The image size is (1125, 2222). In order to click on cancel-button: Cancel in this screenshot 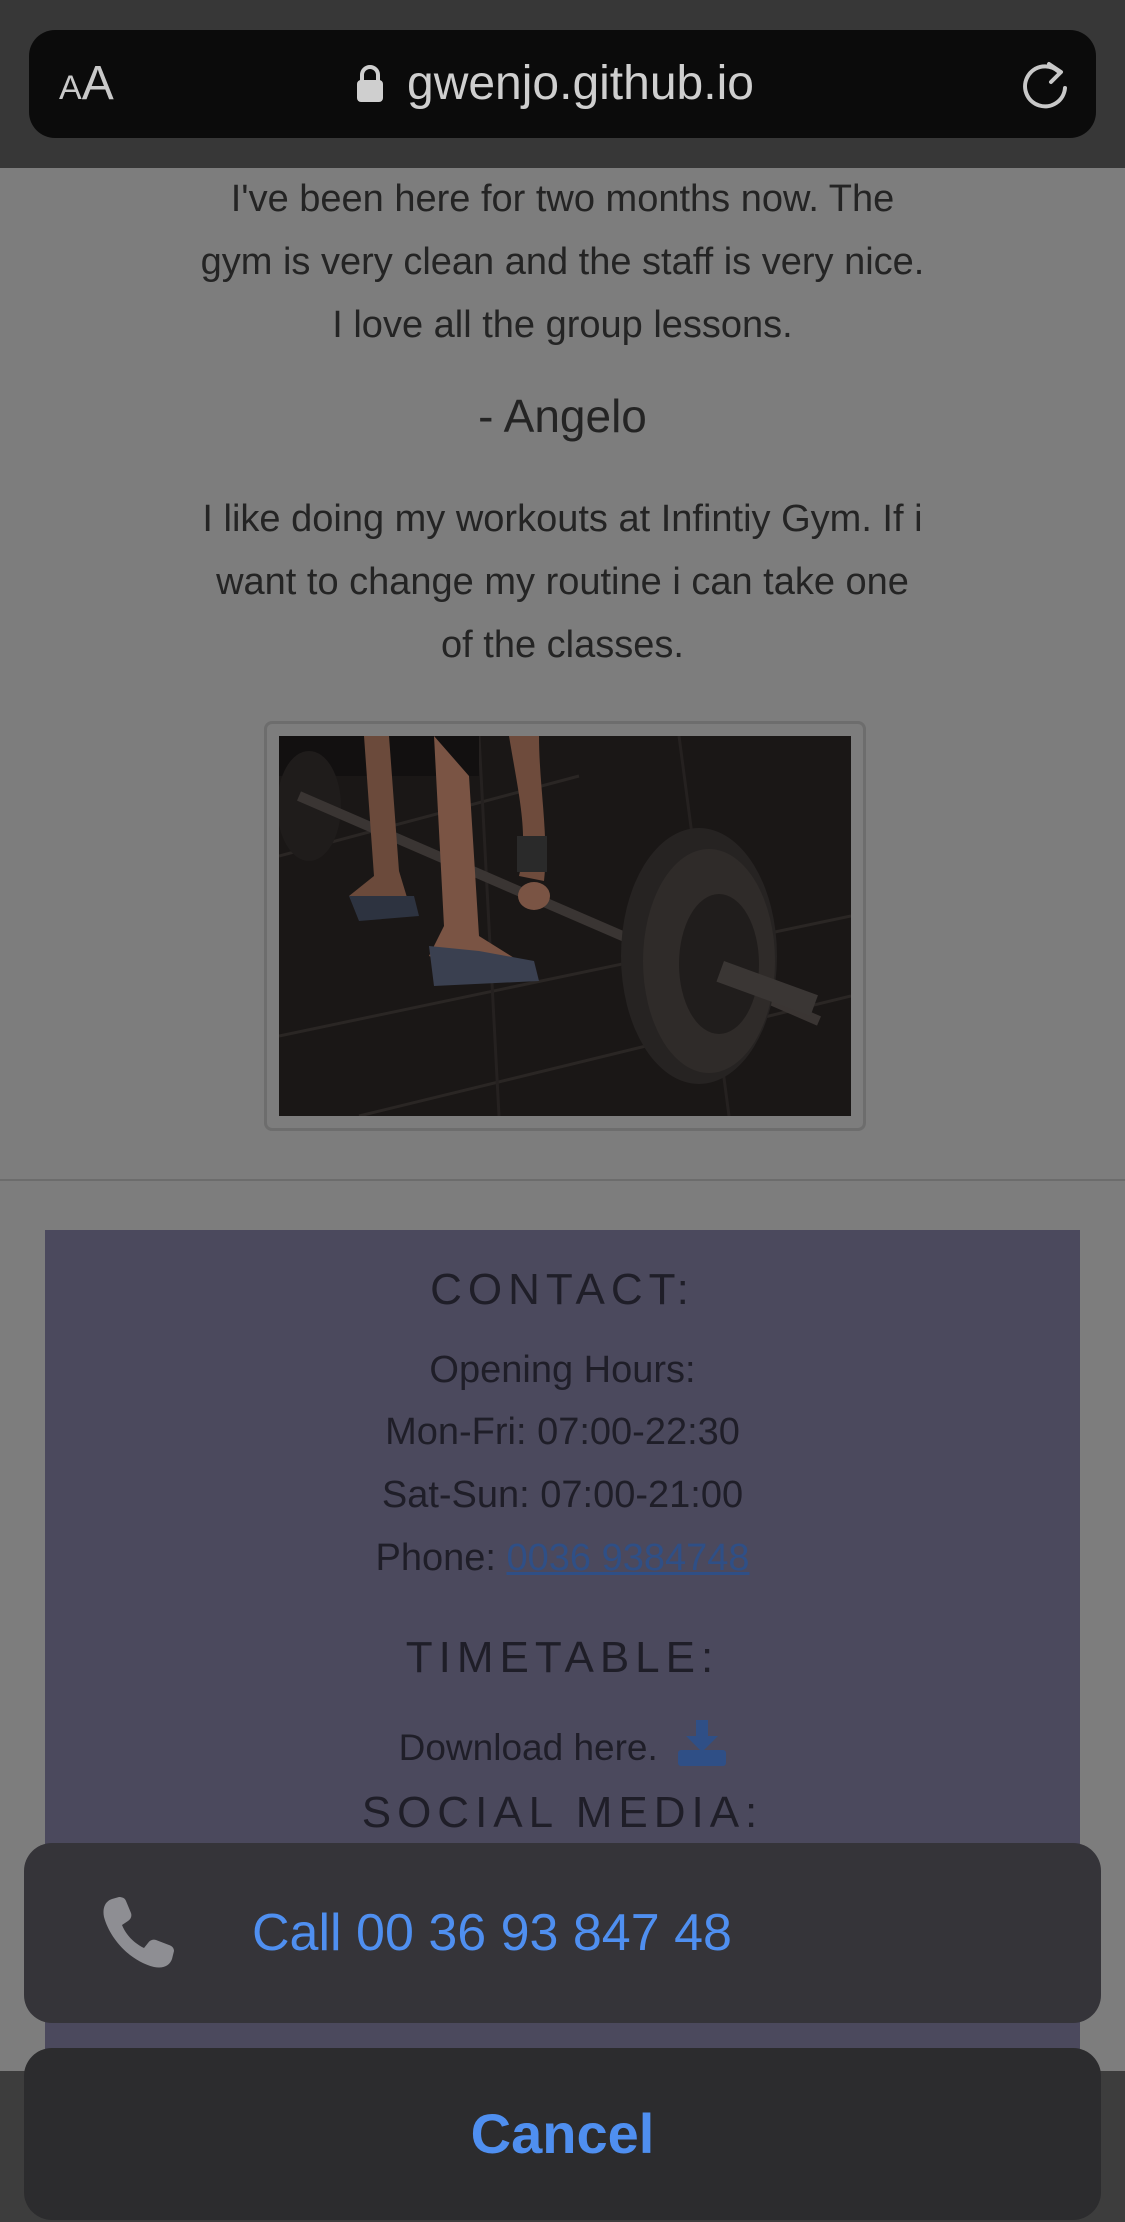, I will do `click(562, 2134)`.